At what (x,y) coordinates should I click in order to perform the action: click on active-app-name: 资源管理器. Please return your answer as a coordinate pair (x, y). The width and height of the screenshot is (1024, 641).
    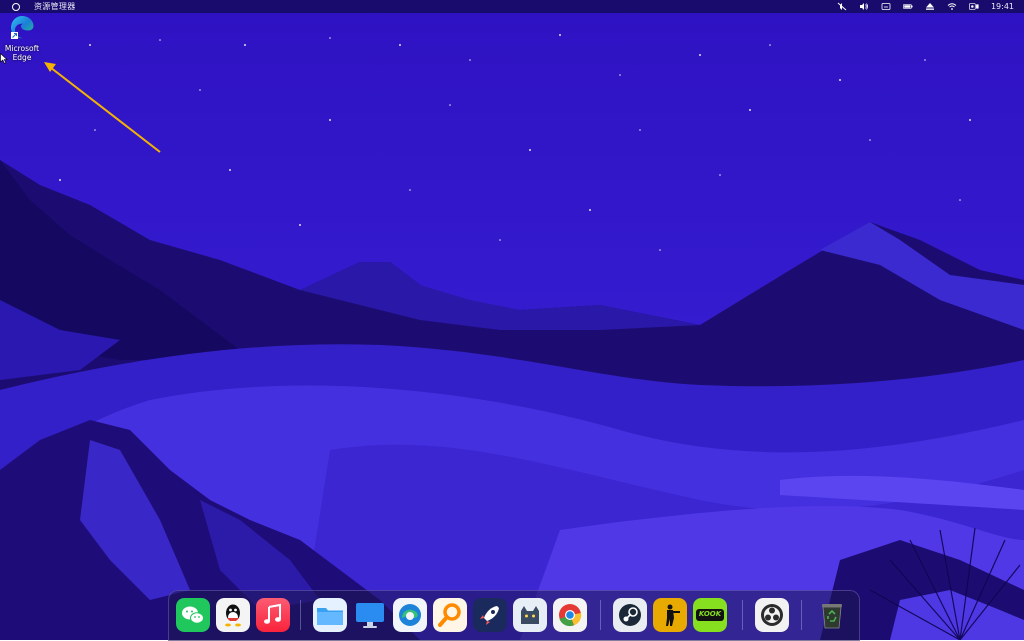
    Looking at the image, I should click on (55, 6).